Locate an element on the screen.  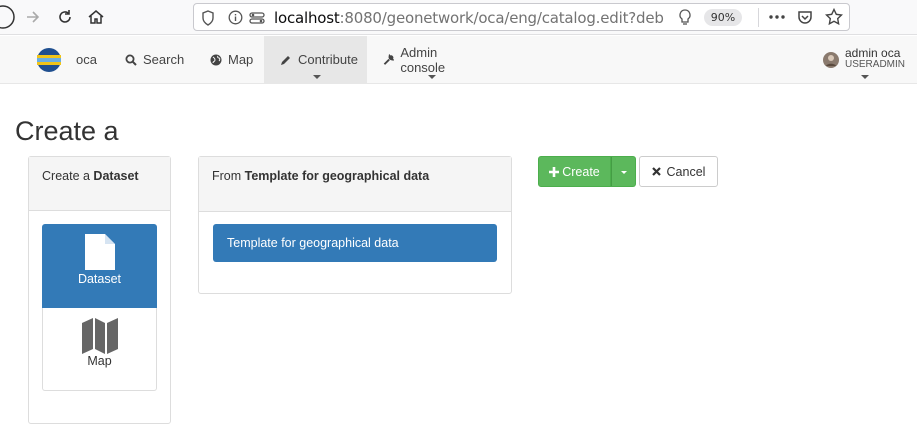
user-info: admin oca USERADMIN is located at coordinates (875, 59).